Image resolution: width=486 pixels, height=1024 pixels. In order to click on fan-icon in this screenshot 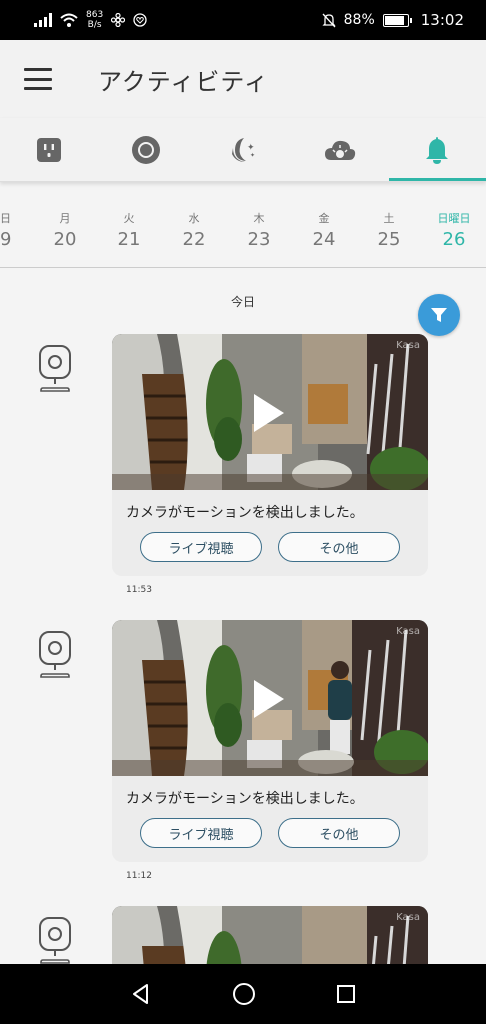, I will do `click(118, 20)`.